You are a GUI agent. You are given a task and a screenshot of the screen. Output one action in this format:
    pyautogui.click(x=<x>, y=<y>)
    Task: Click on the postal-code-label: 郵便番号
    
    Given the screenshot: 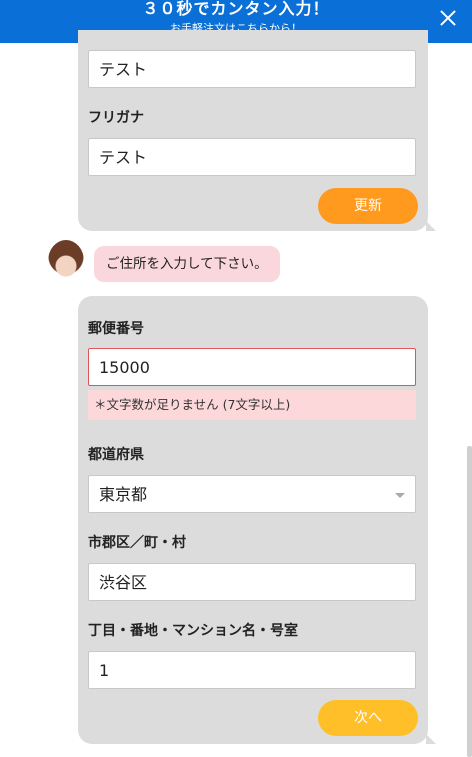 What is the action you would take?
    pyautogui.click(x=116, y=329)
    